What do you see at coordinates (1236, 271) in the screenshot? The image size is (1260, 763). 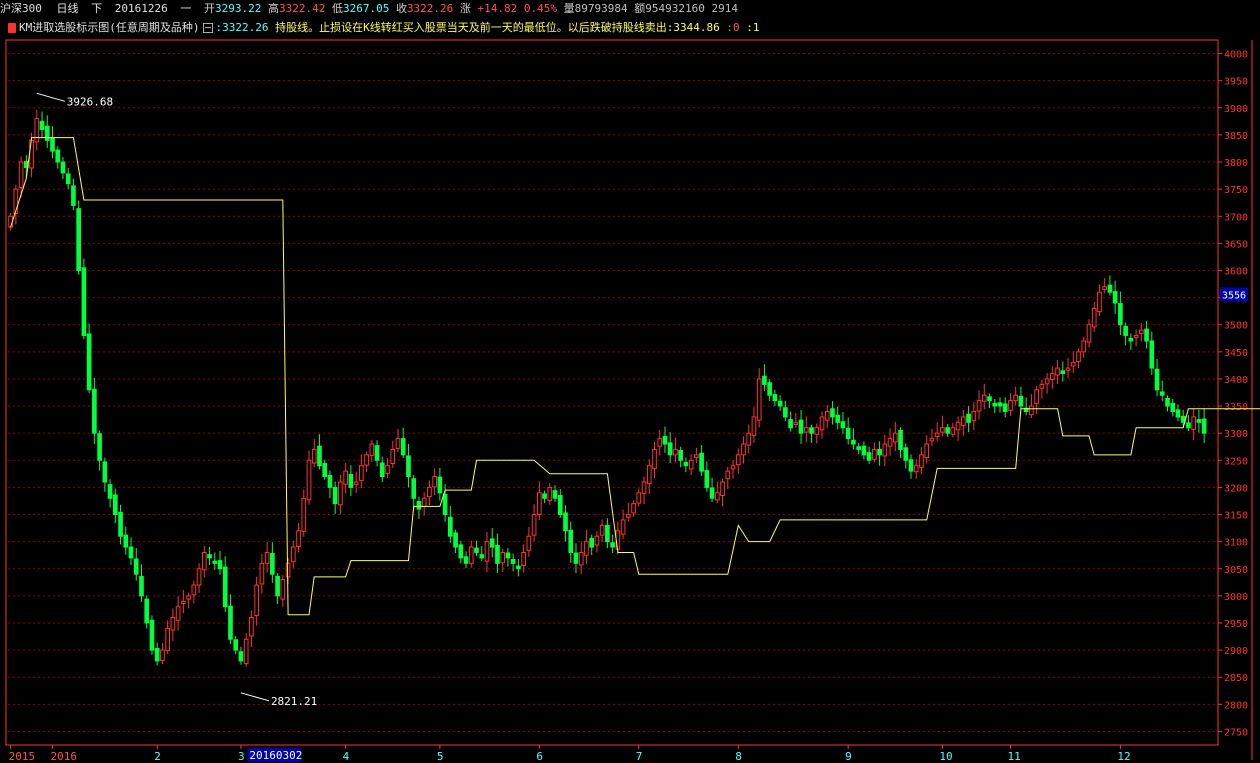 I see `y-tick-label: 3600` at bounding box center [1236, 271].